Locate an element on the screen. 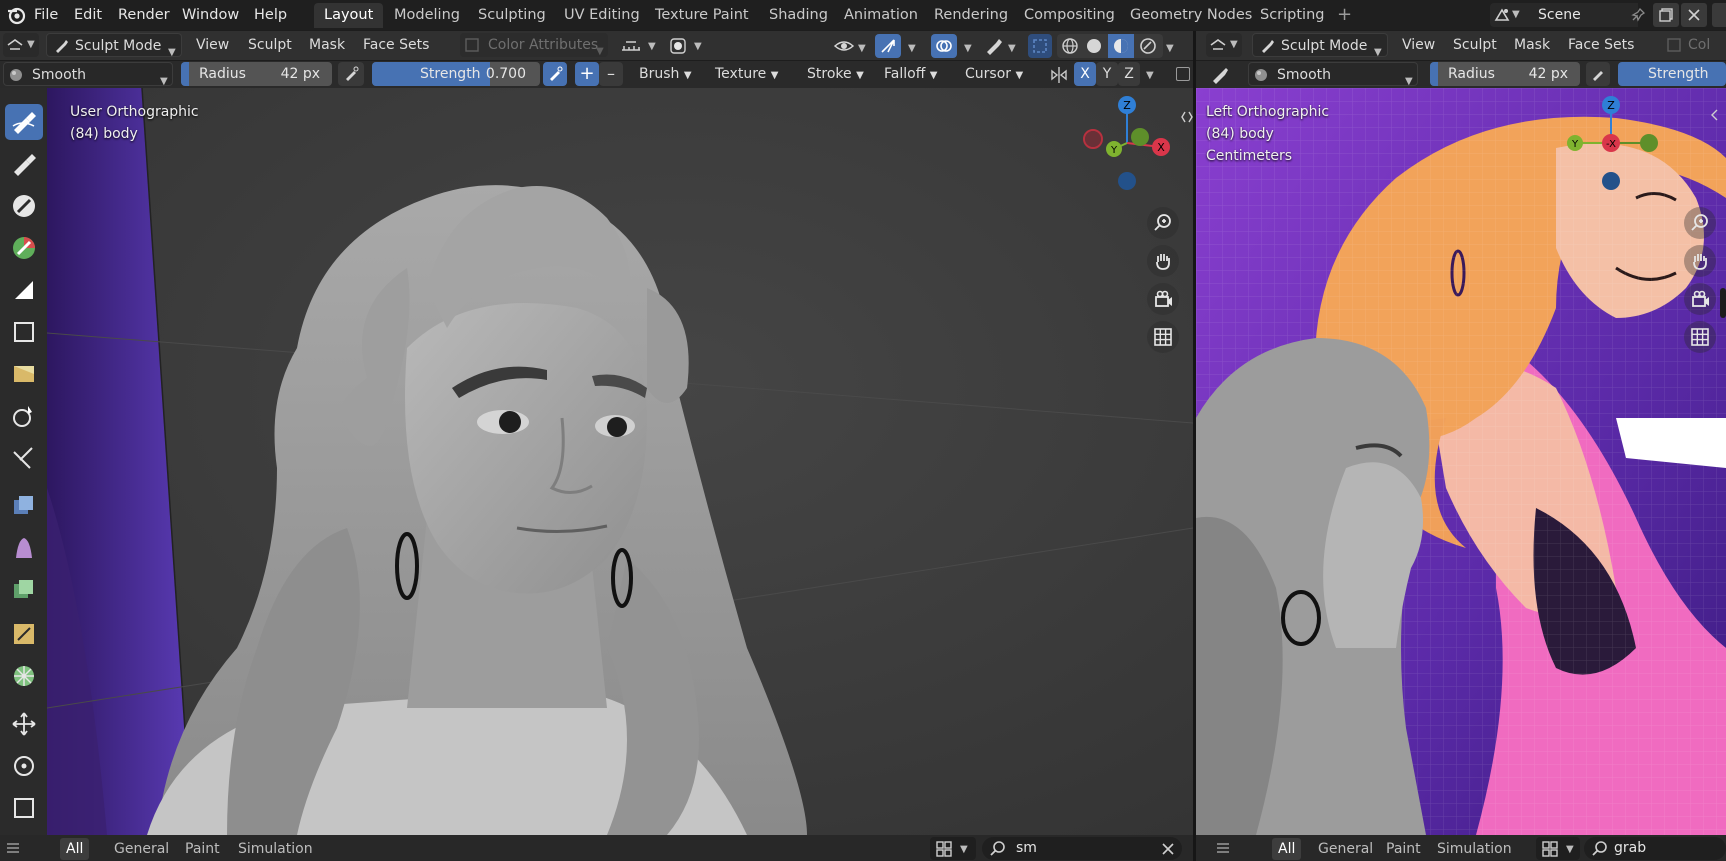 Image resolution: width=1726 pixels, height=861 pixels. delete-scene-button is located at coordinates (1694, 15).